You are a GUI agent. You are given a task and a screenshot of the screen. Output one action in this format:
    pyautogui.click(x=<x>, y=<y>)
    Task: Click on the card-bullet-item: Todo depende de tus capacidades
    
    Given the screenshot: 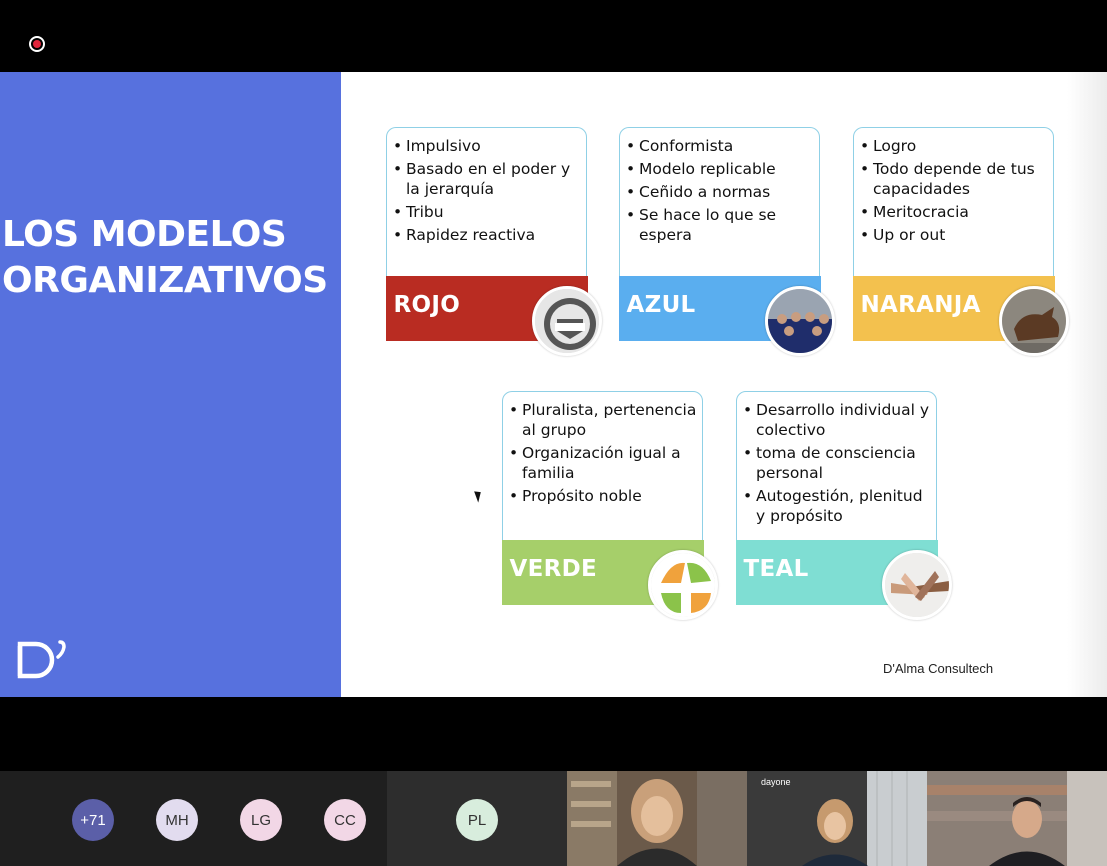 What is the action you would take?
    pyautogui.click(x=954, y=179)
    